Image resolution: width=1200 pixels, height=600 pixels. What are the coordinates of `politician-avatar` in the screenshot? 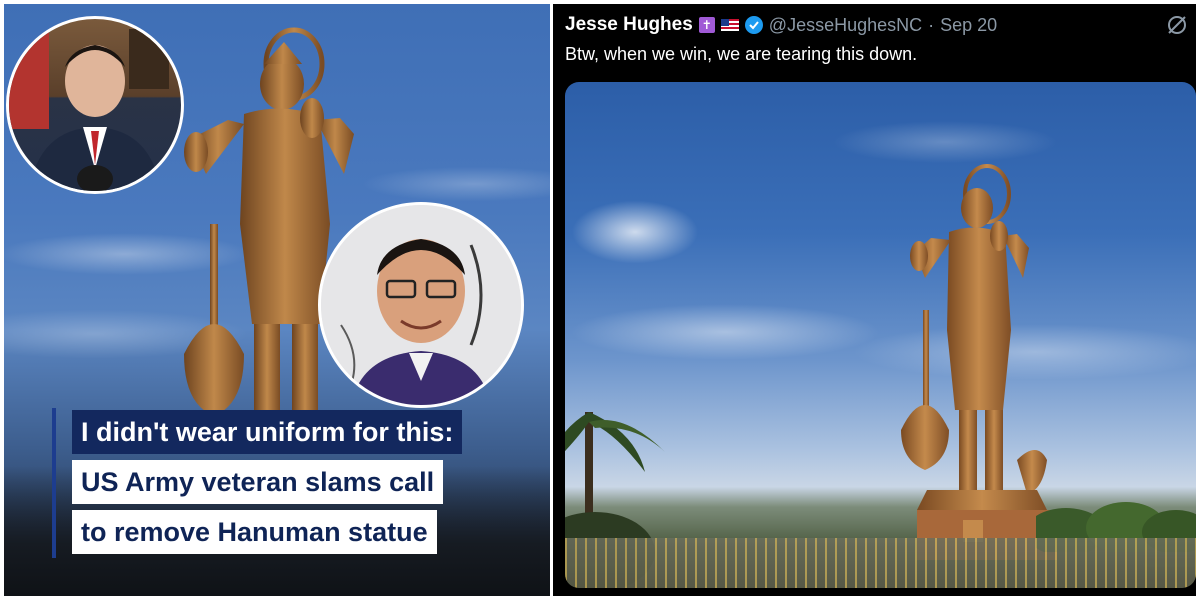 It's located at (95, 105).